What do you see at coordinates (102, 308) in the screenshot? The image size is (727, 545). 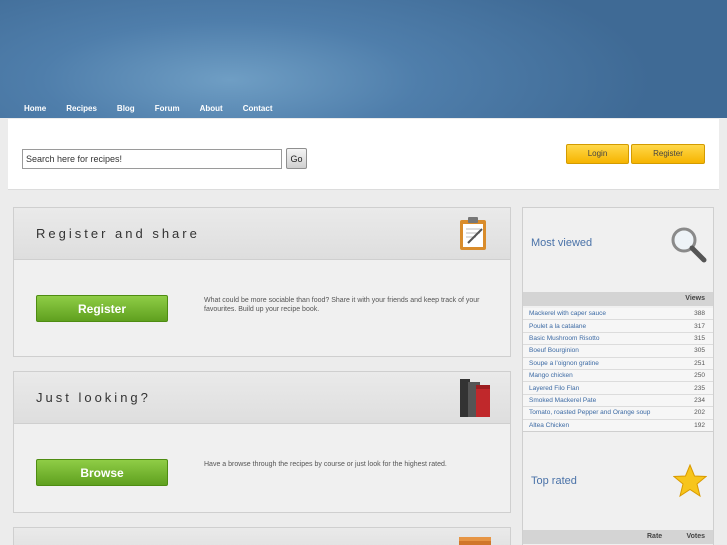 I see `register-button: Register` at bounding box center [102, 308].